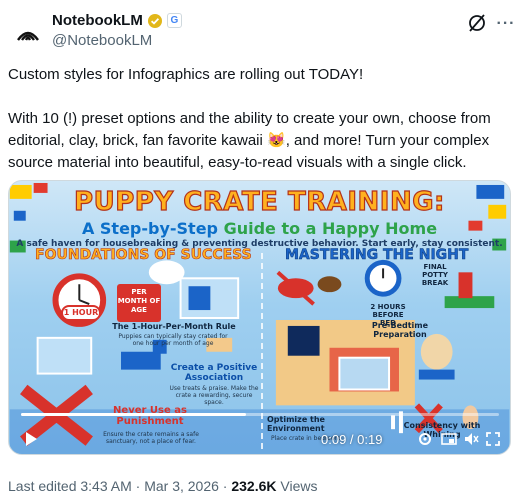 The width and height of the screenshot is (530, 500). What do you see at coordinates (425, 439) in the screenshot?
I see `settings-gear-icon` at bounding box center [425, 439].